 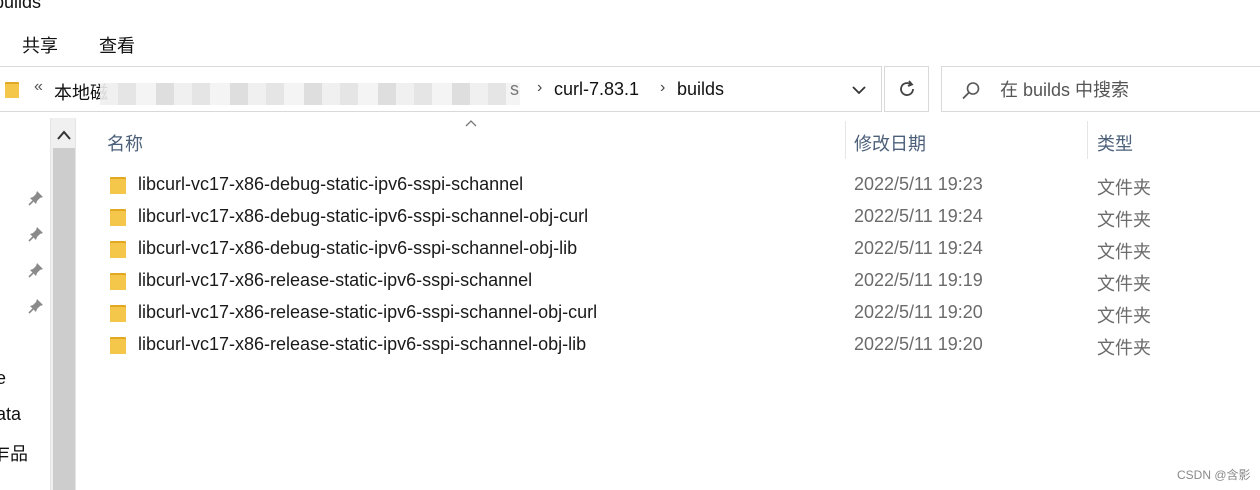 I want to click on watermark: CSDN @含影, so click(x=1214, y=475).